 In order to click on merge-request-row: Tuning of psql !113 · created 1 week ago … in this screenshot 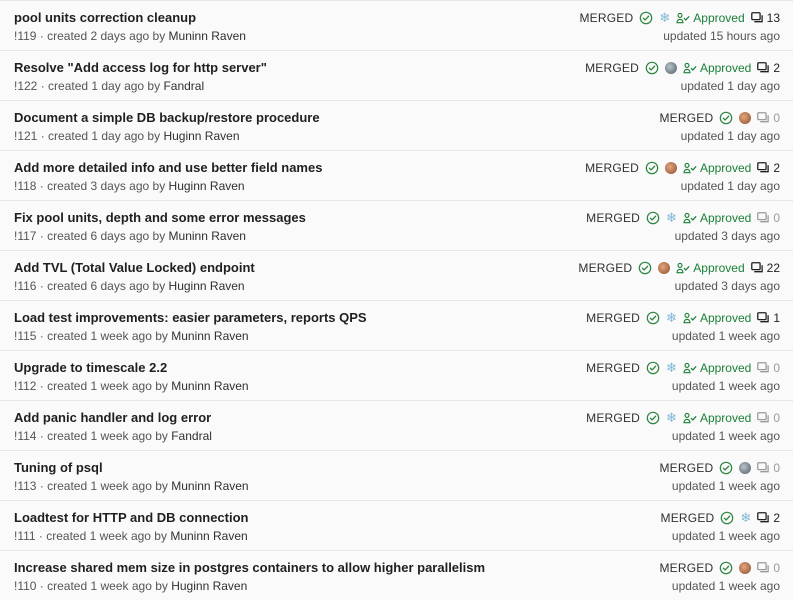, I will do `click(396, 475)`.